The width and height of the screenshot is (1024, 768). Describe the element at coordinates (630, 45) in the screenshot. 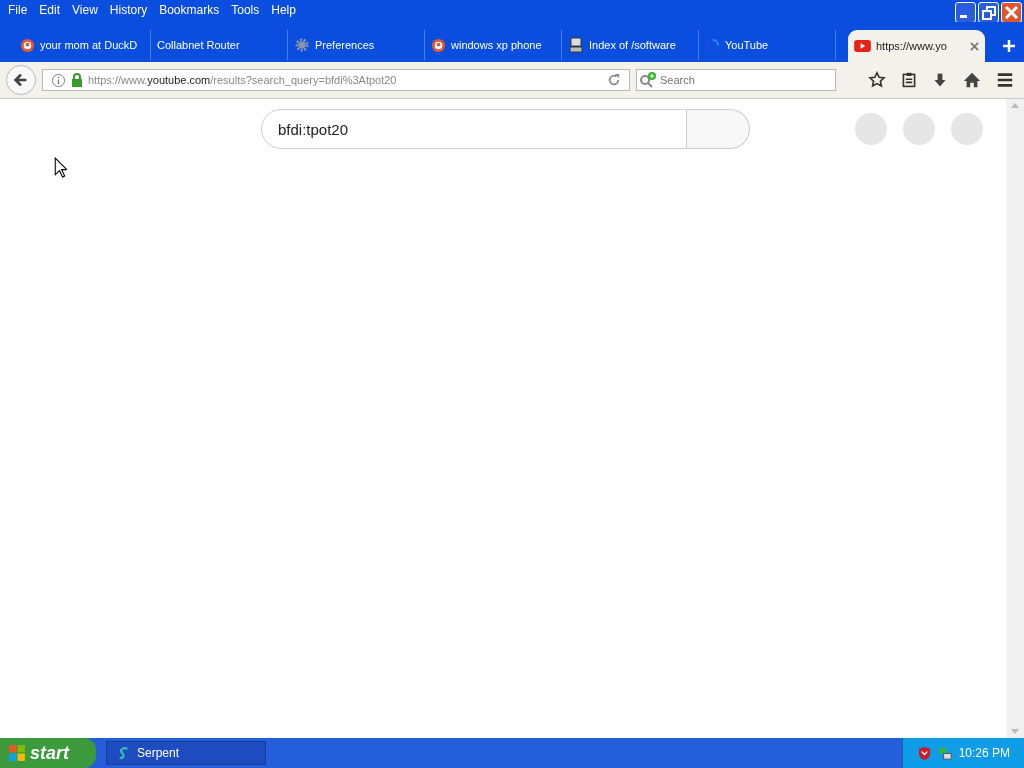

I see `browser-tab: Index of /software` at that location.